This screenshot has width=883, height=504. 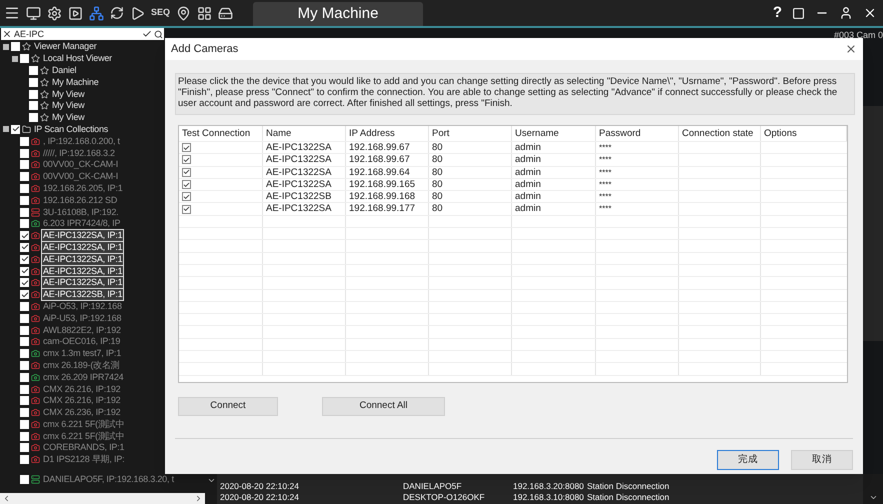 I want to click on column-header: Test Connection, so click(x=221, y=133).